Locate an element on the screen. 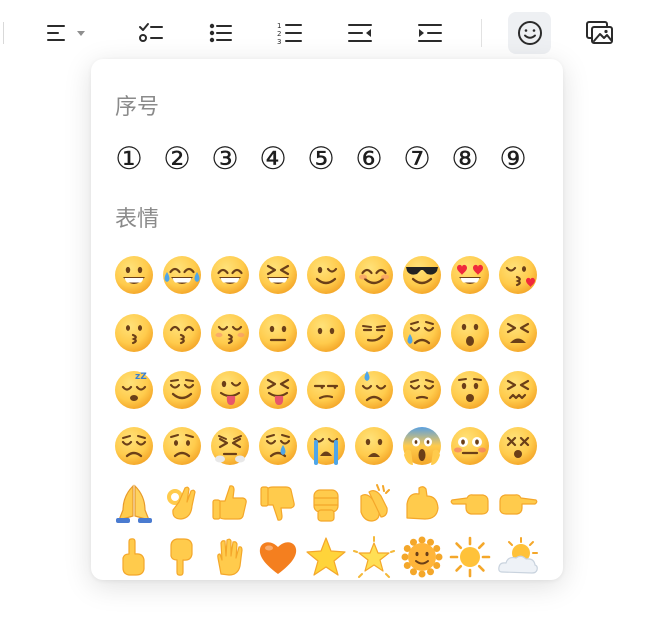 This screenshot has width=668, height=628. thumbs-up-icon is located at coordinates (230, 503).